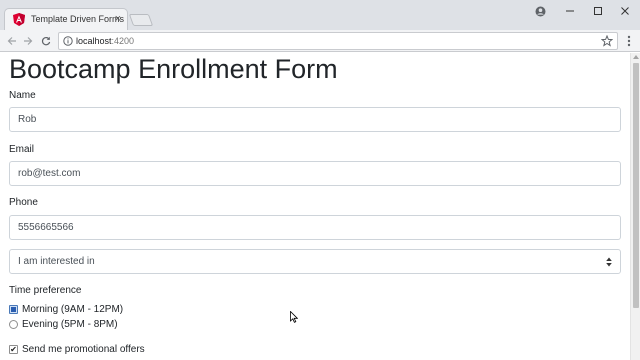  What do you see at coordinates (73, 309) in the screenshot?
I see `morning-label: Morning (9AM - 12PM)` at bounding box center [73, 309].